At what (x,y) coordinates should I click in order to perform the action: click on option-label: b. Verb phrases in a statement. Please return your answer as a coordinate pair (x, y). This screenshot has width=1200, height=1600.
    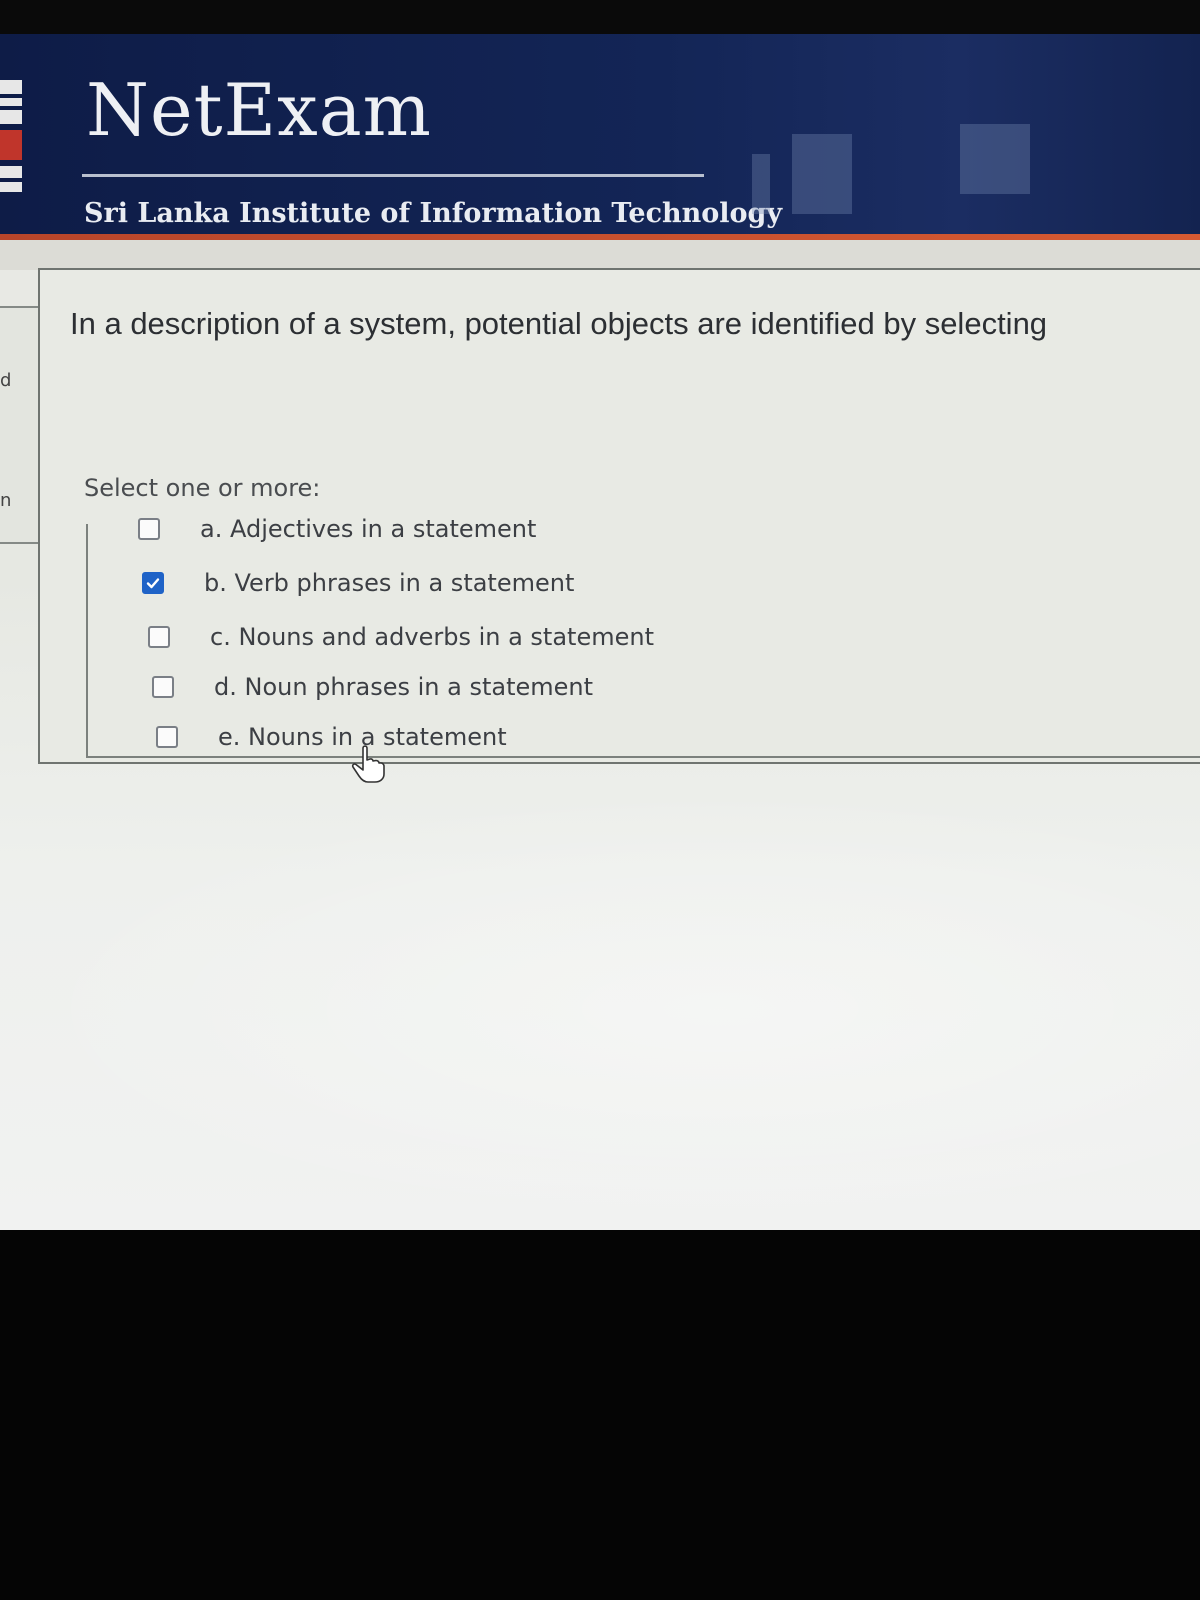
    Looking at the image, I should click on (389, 583).